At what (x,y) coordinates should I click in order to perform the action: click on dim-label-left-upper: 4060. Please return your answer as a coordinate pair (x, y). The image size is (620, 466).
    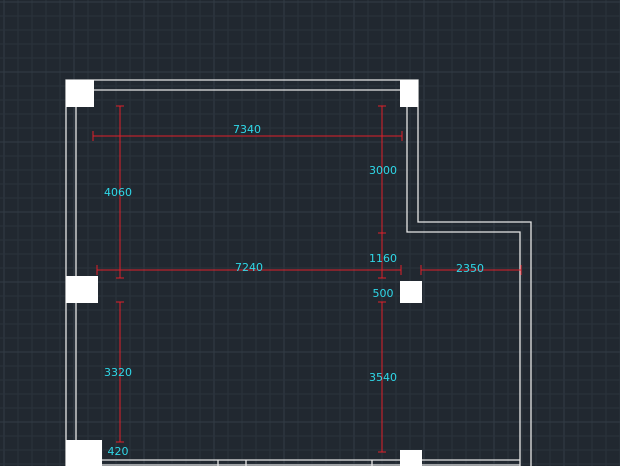
    Looking at the image, I should click on (118, 192).